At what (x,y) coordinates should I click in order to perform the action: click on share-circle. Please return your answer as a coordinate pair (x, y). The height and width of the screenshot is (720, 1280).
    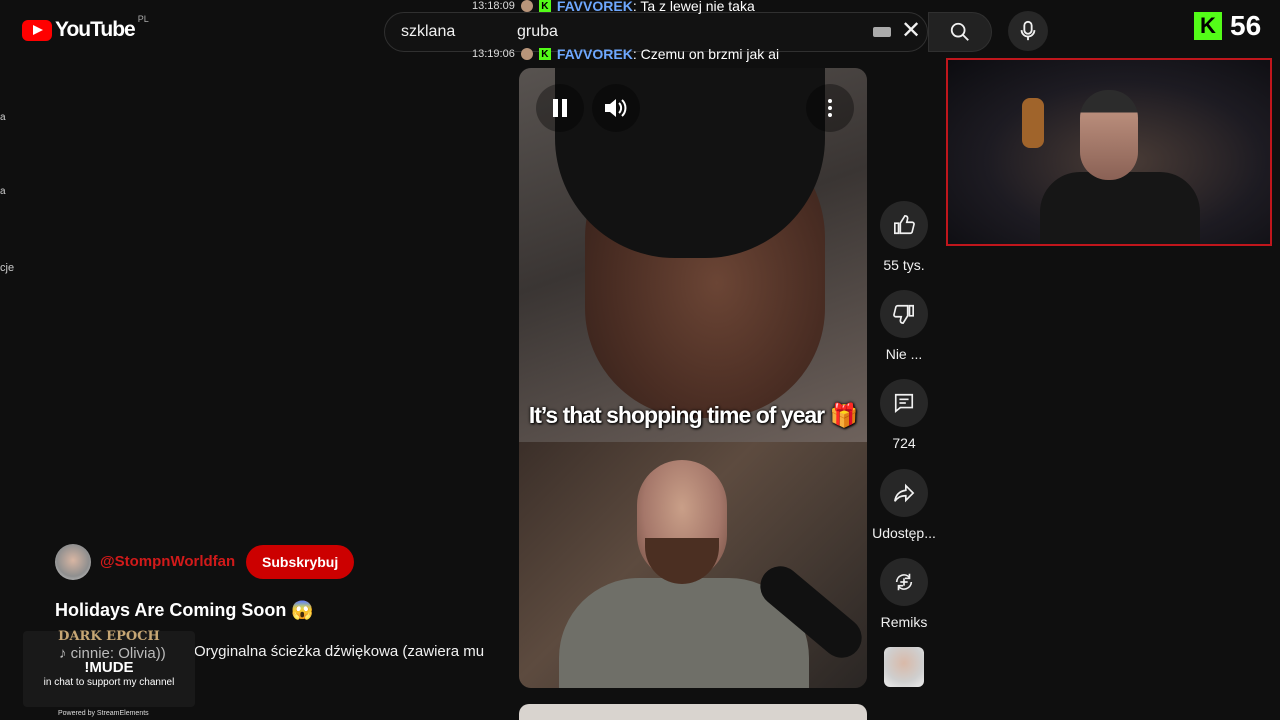
    Looking at the image, I should click on (904, 493).